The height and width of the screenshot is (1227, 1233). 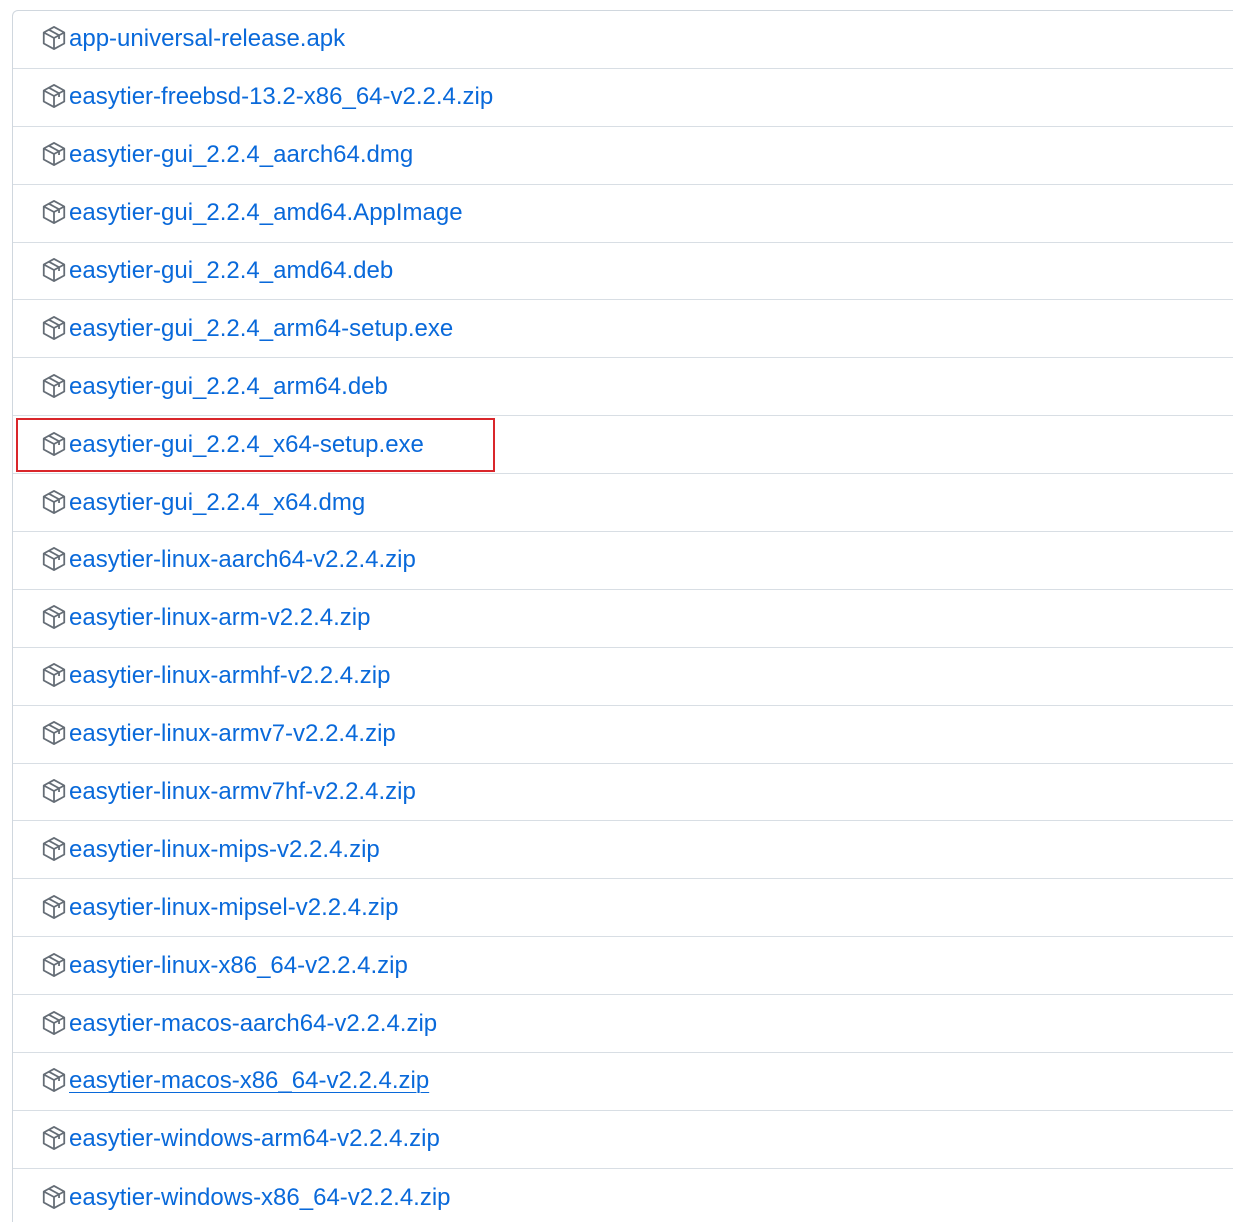 I want to click on asset-link: easytier-gui_2.2.4_x64.dmg, so click(x=217, y=503).